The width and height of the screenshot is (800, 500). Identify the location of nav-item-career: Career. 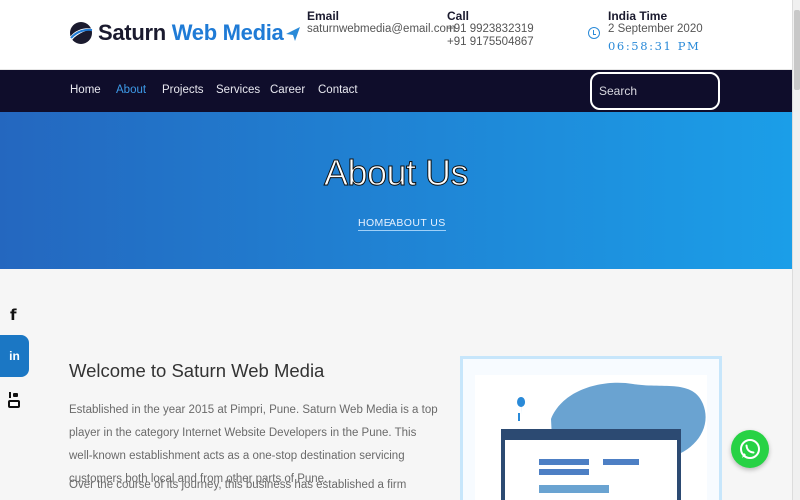
(287, 90).